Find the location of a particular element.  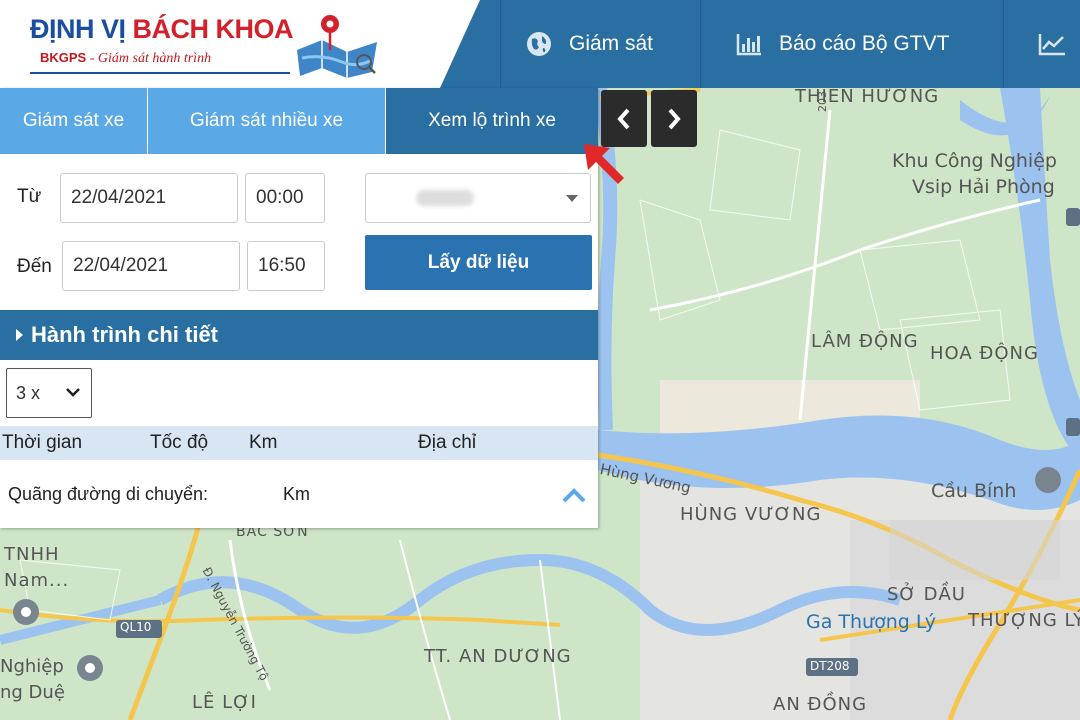

column-time: Thời gian is located at coordinates (42, 442).